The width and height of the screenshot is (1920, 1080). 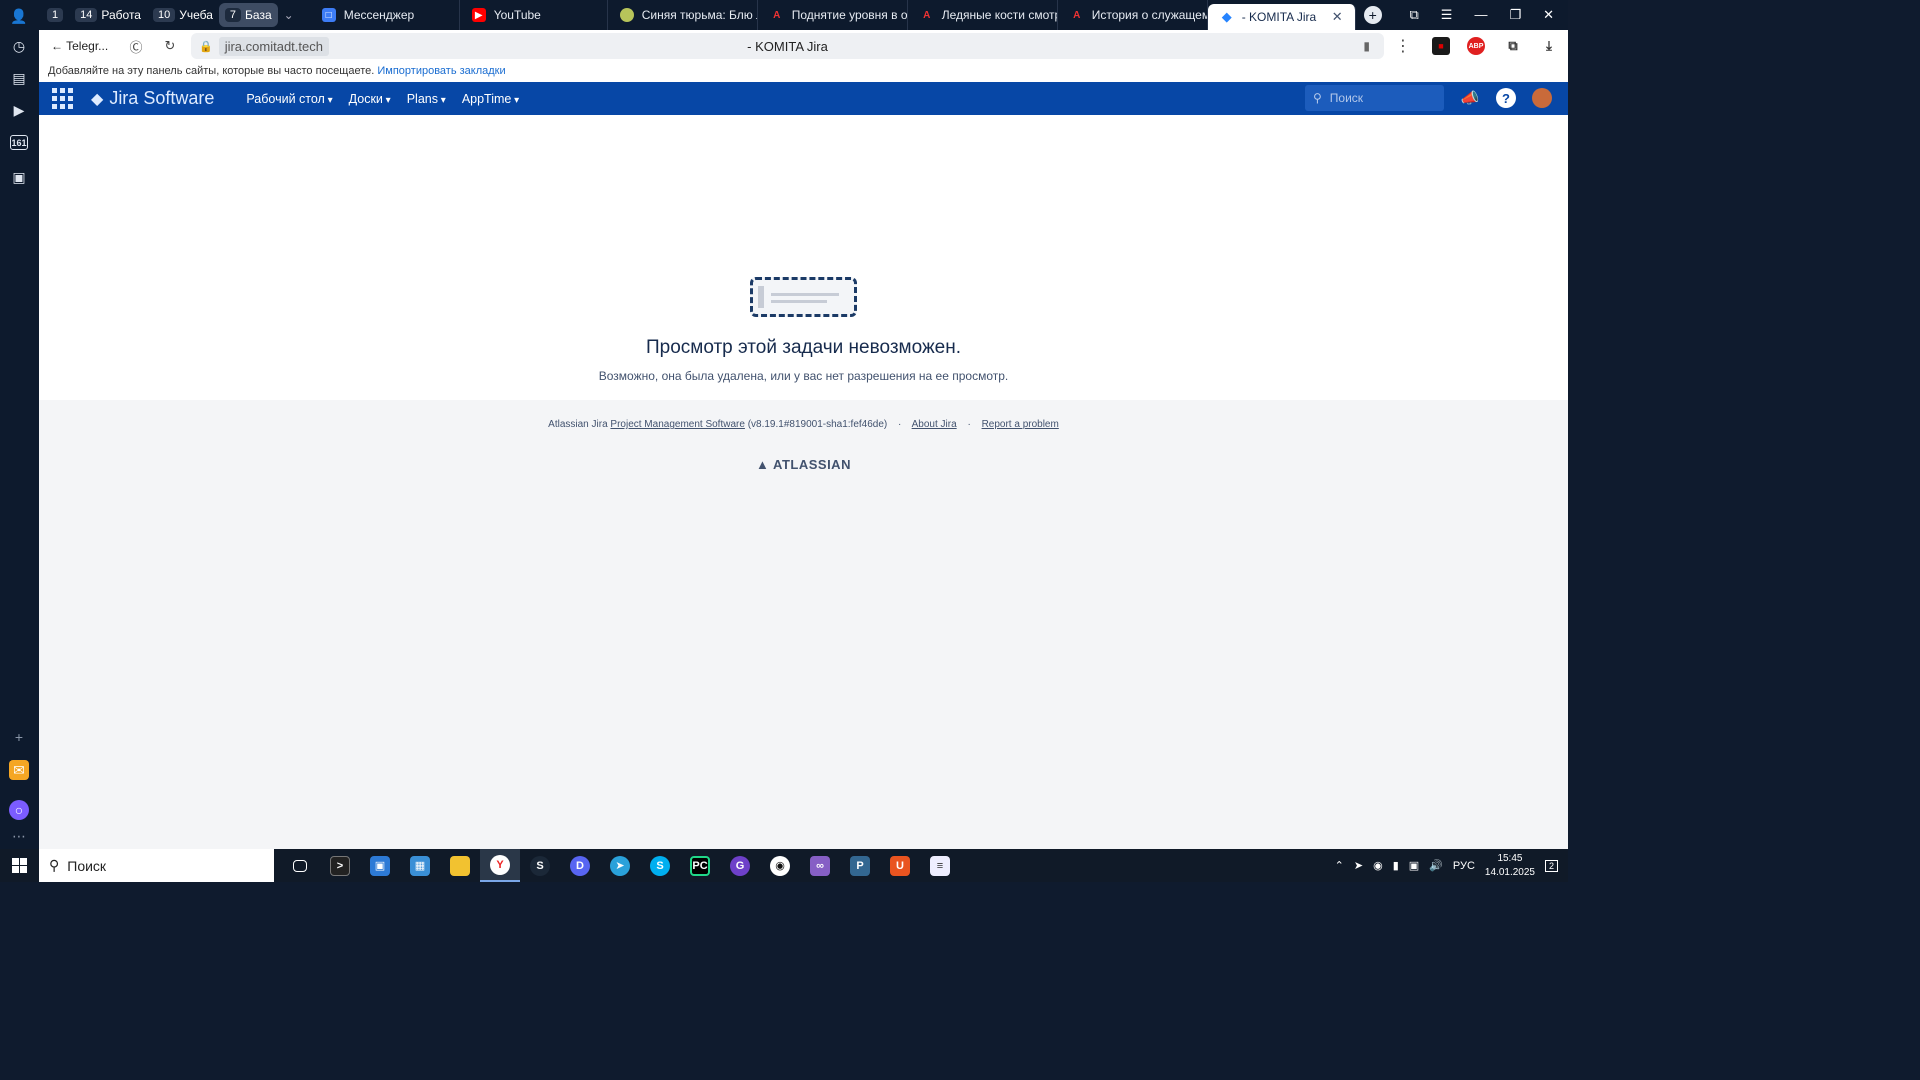 What do you see at coordinates (289, 99) in the screenshot?
I see `nav-dashboards: Рабочий стол` at bounding box center [289, 99].